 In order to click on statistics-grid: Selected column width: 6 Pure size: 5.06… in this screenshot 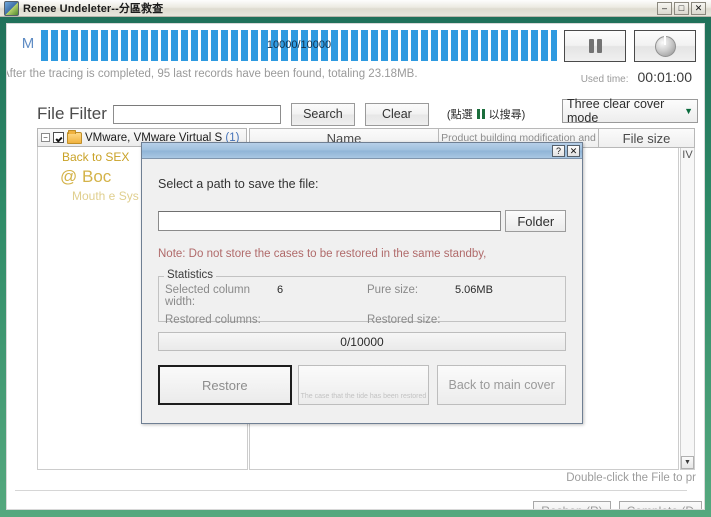, I will do `click(362, 305)`.